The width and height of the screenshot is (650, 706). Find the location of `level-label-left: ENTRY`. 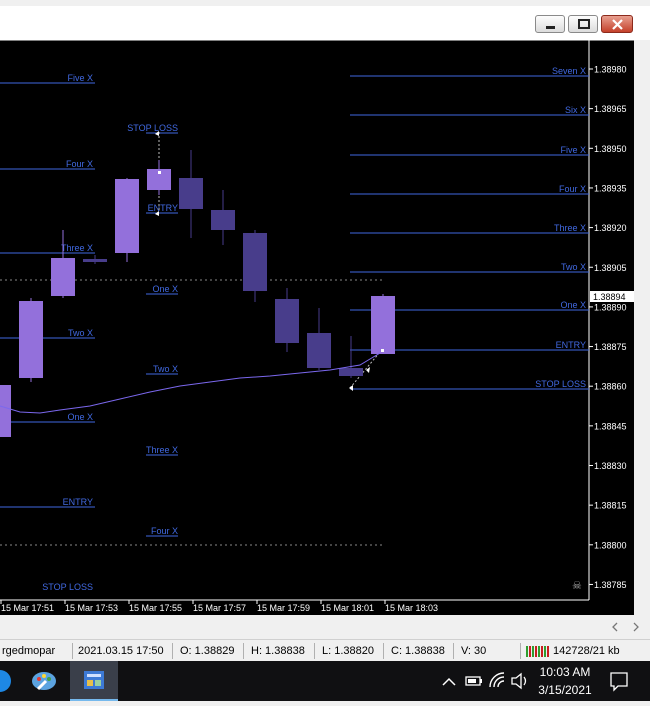

level-label-left: ENTRY is located at coordinates (78, 502).